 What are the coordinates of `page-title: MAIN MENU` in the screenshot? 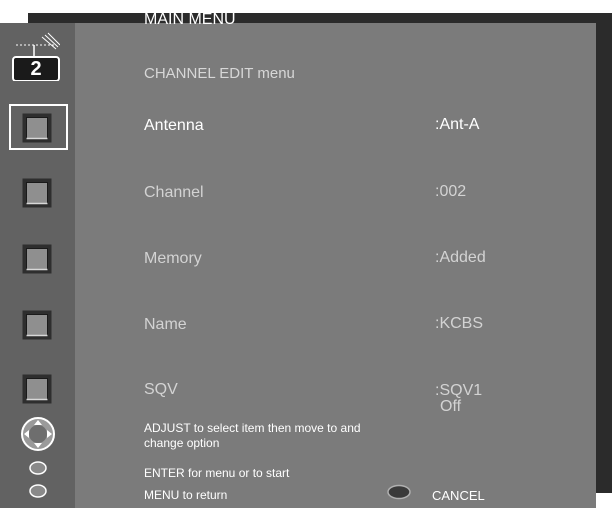 It's located at (190, 19).